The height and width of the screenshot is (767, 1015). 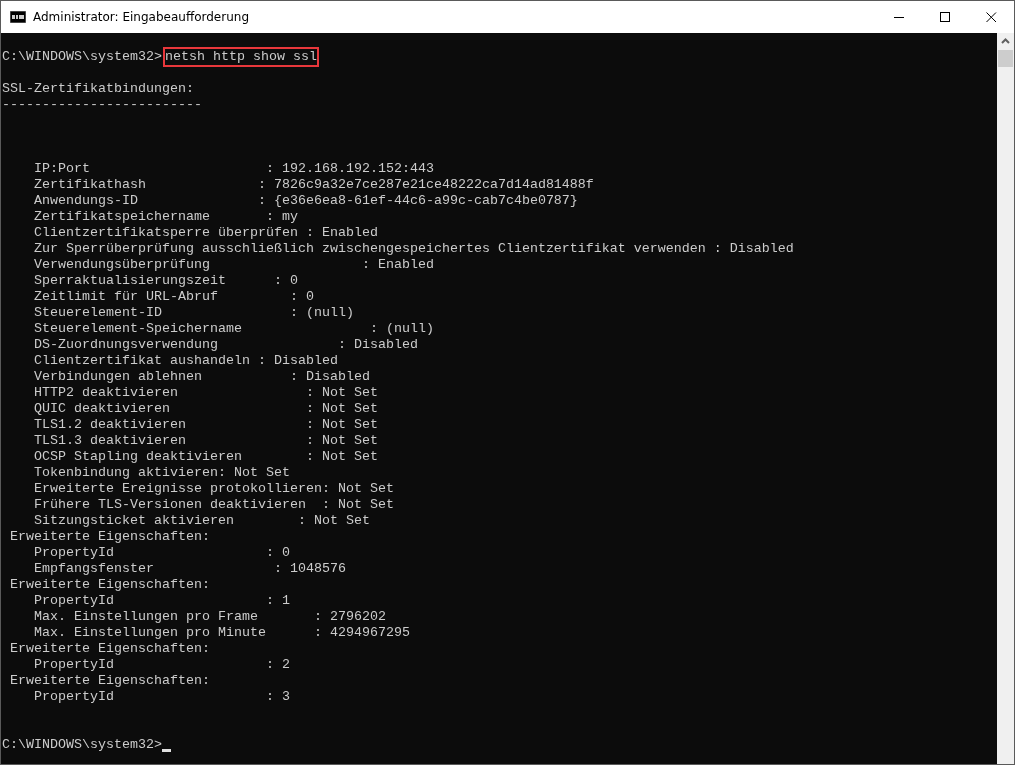 I want to click on output-line: QUIC deaktivieren : Not Set, so click(x=206, y=409).